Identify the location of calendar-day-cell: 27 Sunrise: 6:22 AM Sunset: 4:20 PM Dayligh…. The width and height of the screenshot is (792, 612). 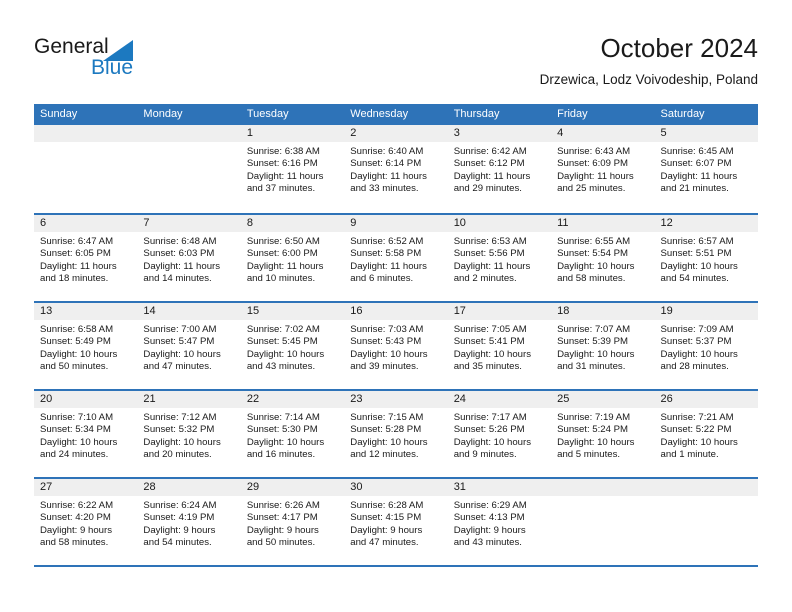
(86, 522).